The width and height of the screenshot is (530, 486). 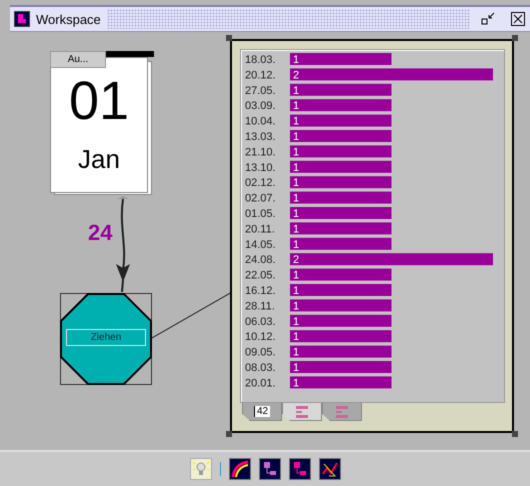 I want to click on calendar-day: 01, so click(x=99, y=101).